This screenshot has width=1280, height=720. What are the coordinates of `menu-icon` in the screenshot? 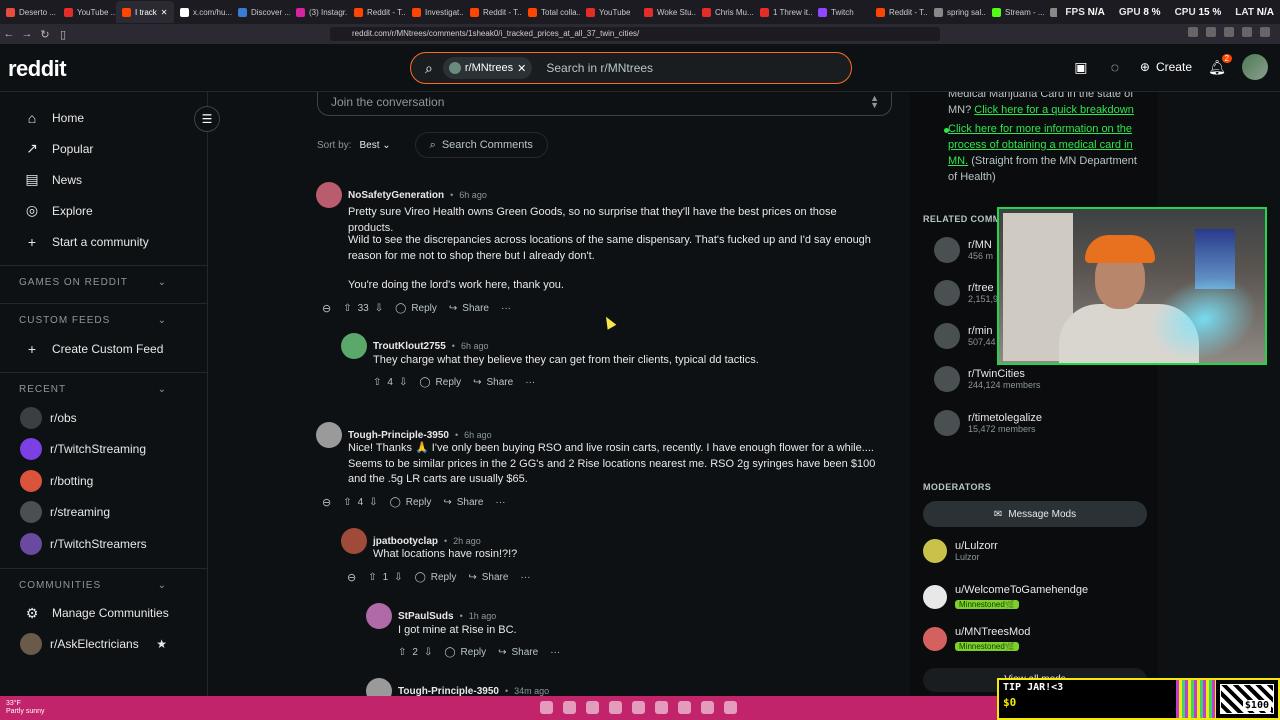 It's located at (1265, 32).